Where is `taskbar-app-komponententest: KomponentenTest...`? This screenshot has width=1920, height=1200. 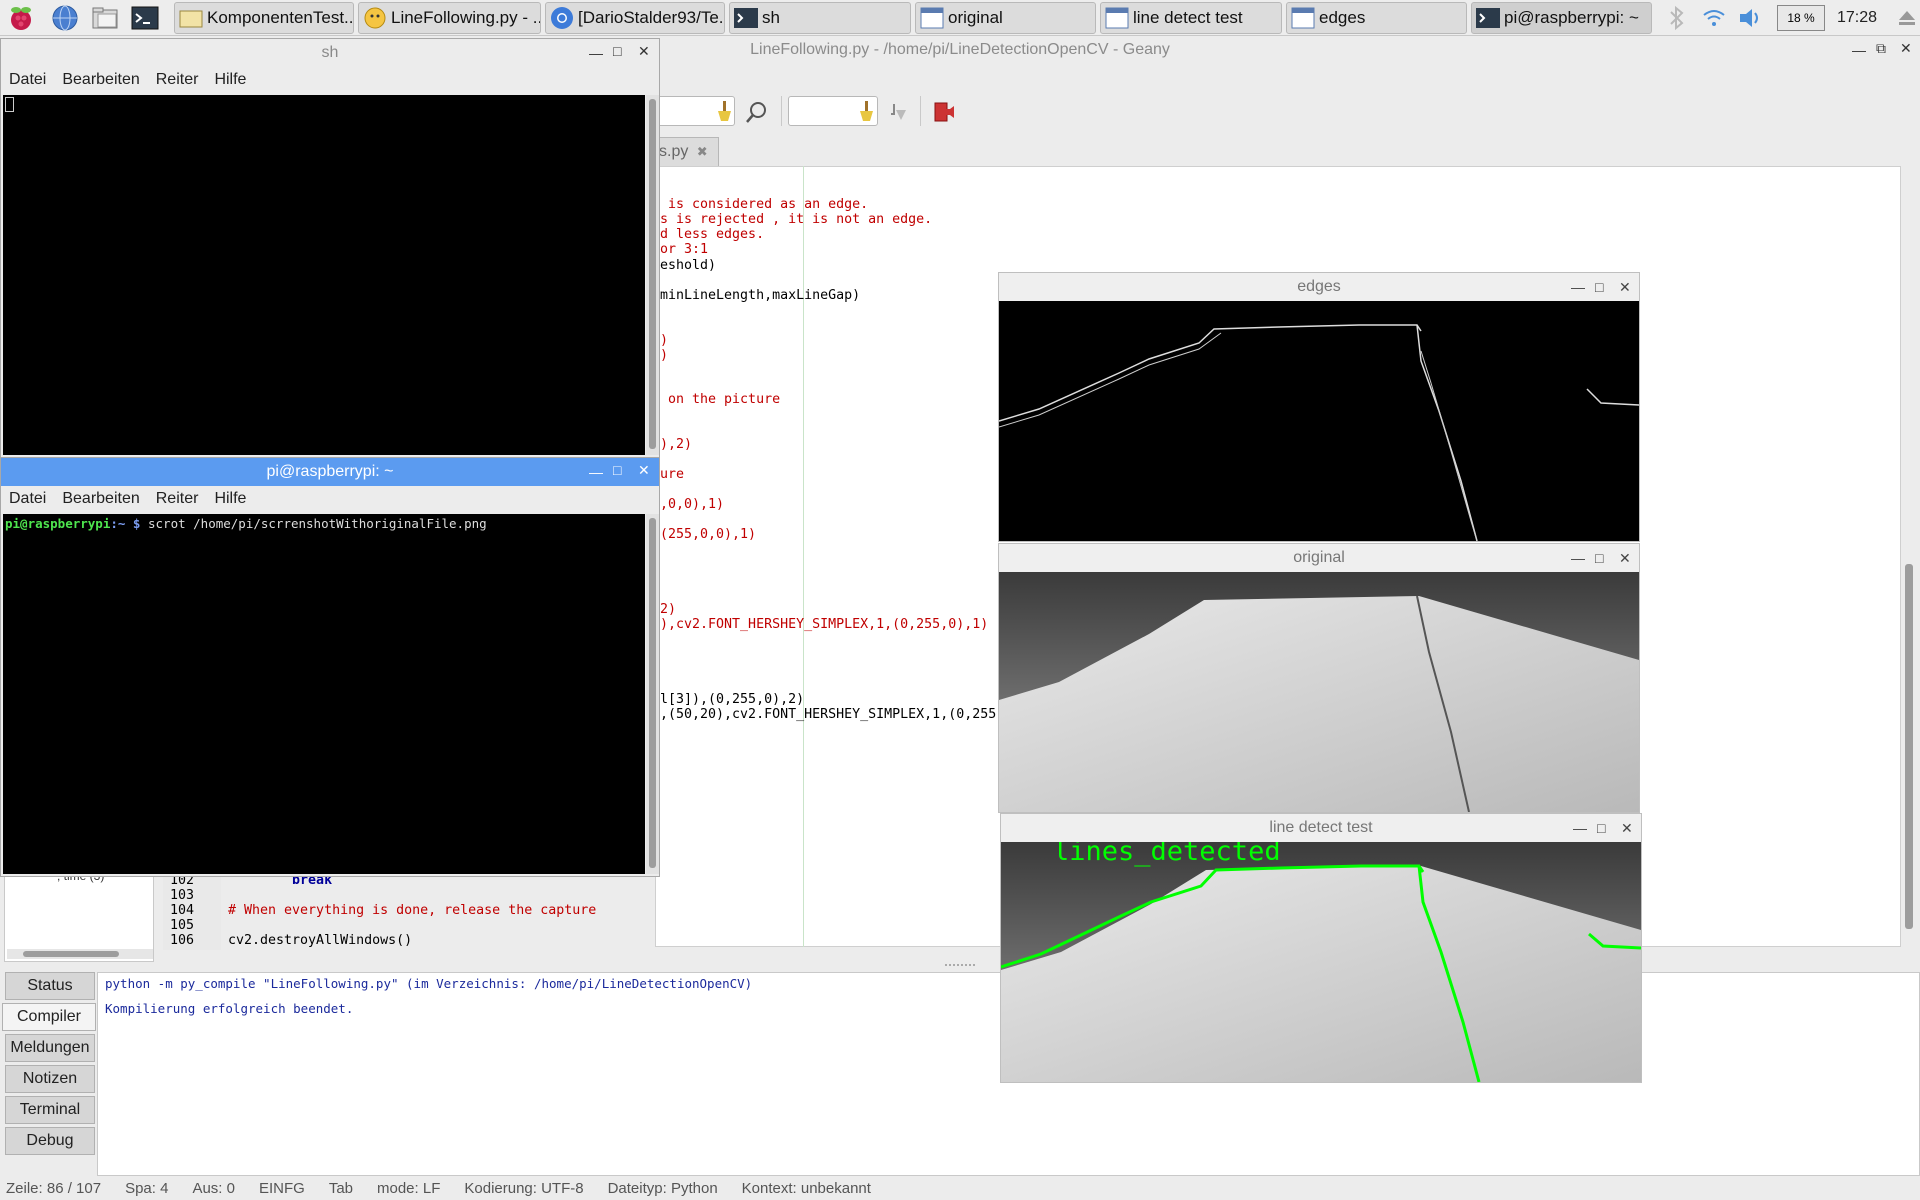 taskbar-app-komponententest: KomponentenTest... is located at coordinates (264, 18).